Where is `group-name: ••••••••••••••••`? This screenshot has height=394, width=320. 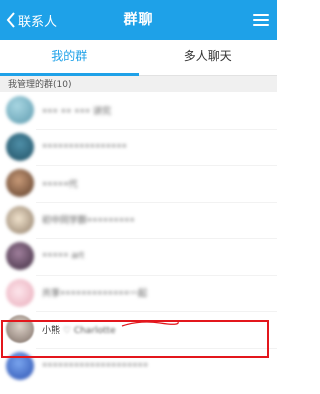
group-name: •••••••••••••••• is located at coordinates (84, 146).